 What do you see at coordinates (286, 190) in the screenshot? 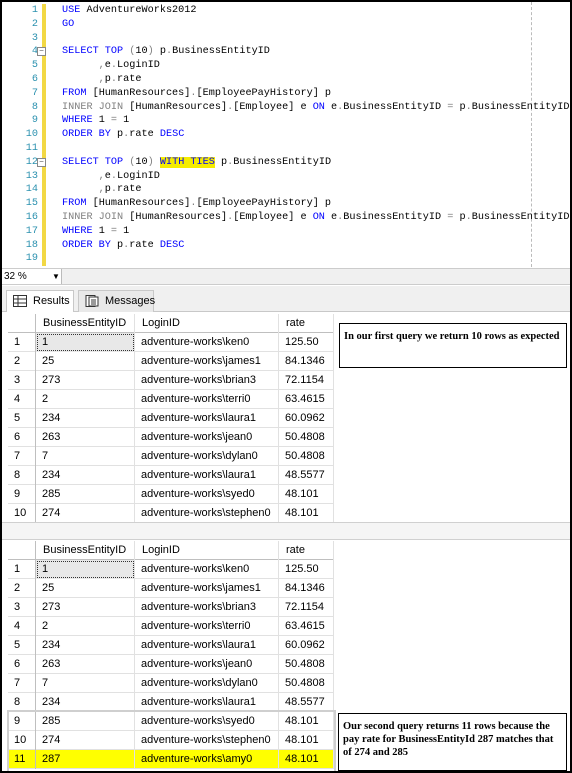
I see `code-line: 14 ,p.rate` at bounding box center [286, 190].